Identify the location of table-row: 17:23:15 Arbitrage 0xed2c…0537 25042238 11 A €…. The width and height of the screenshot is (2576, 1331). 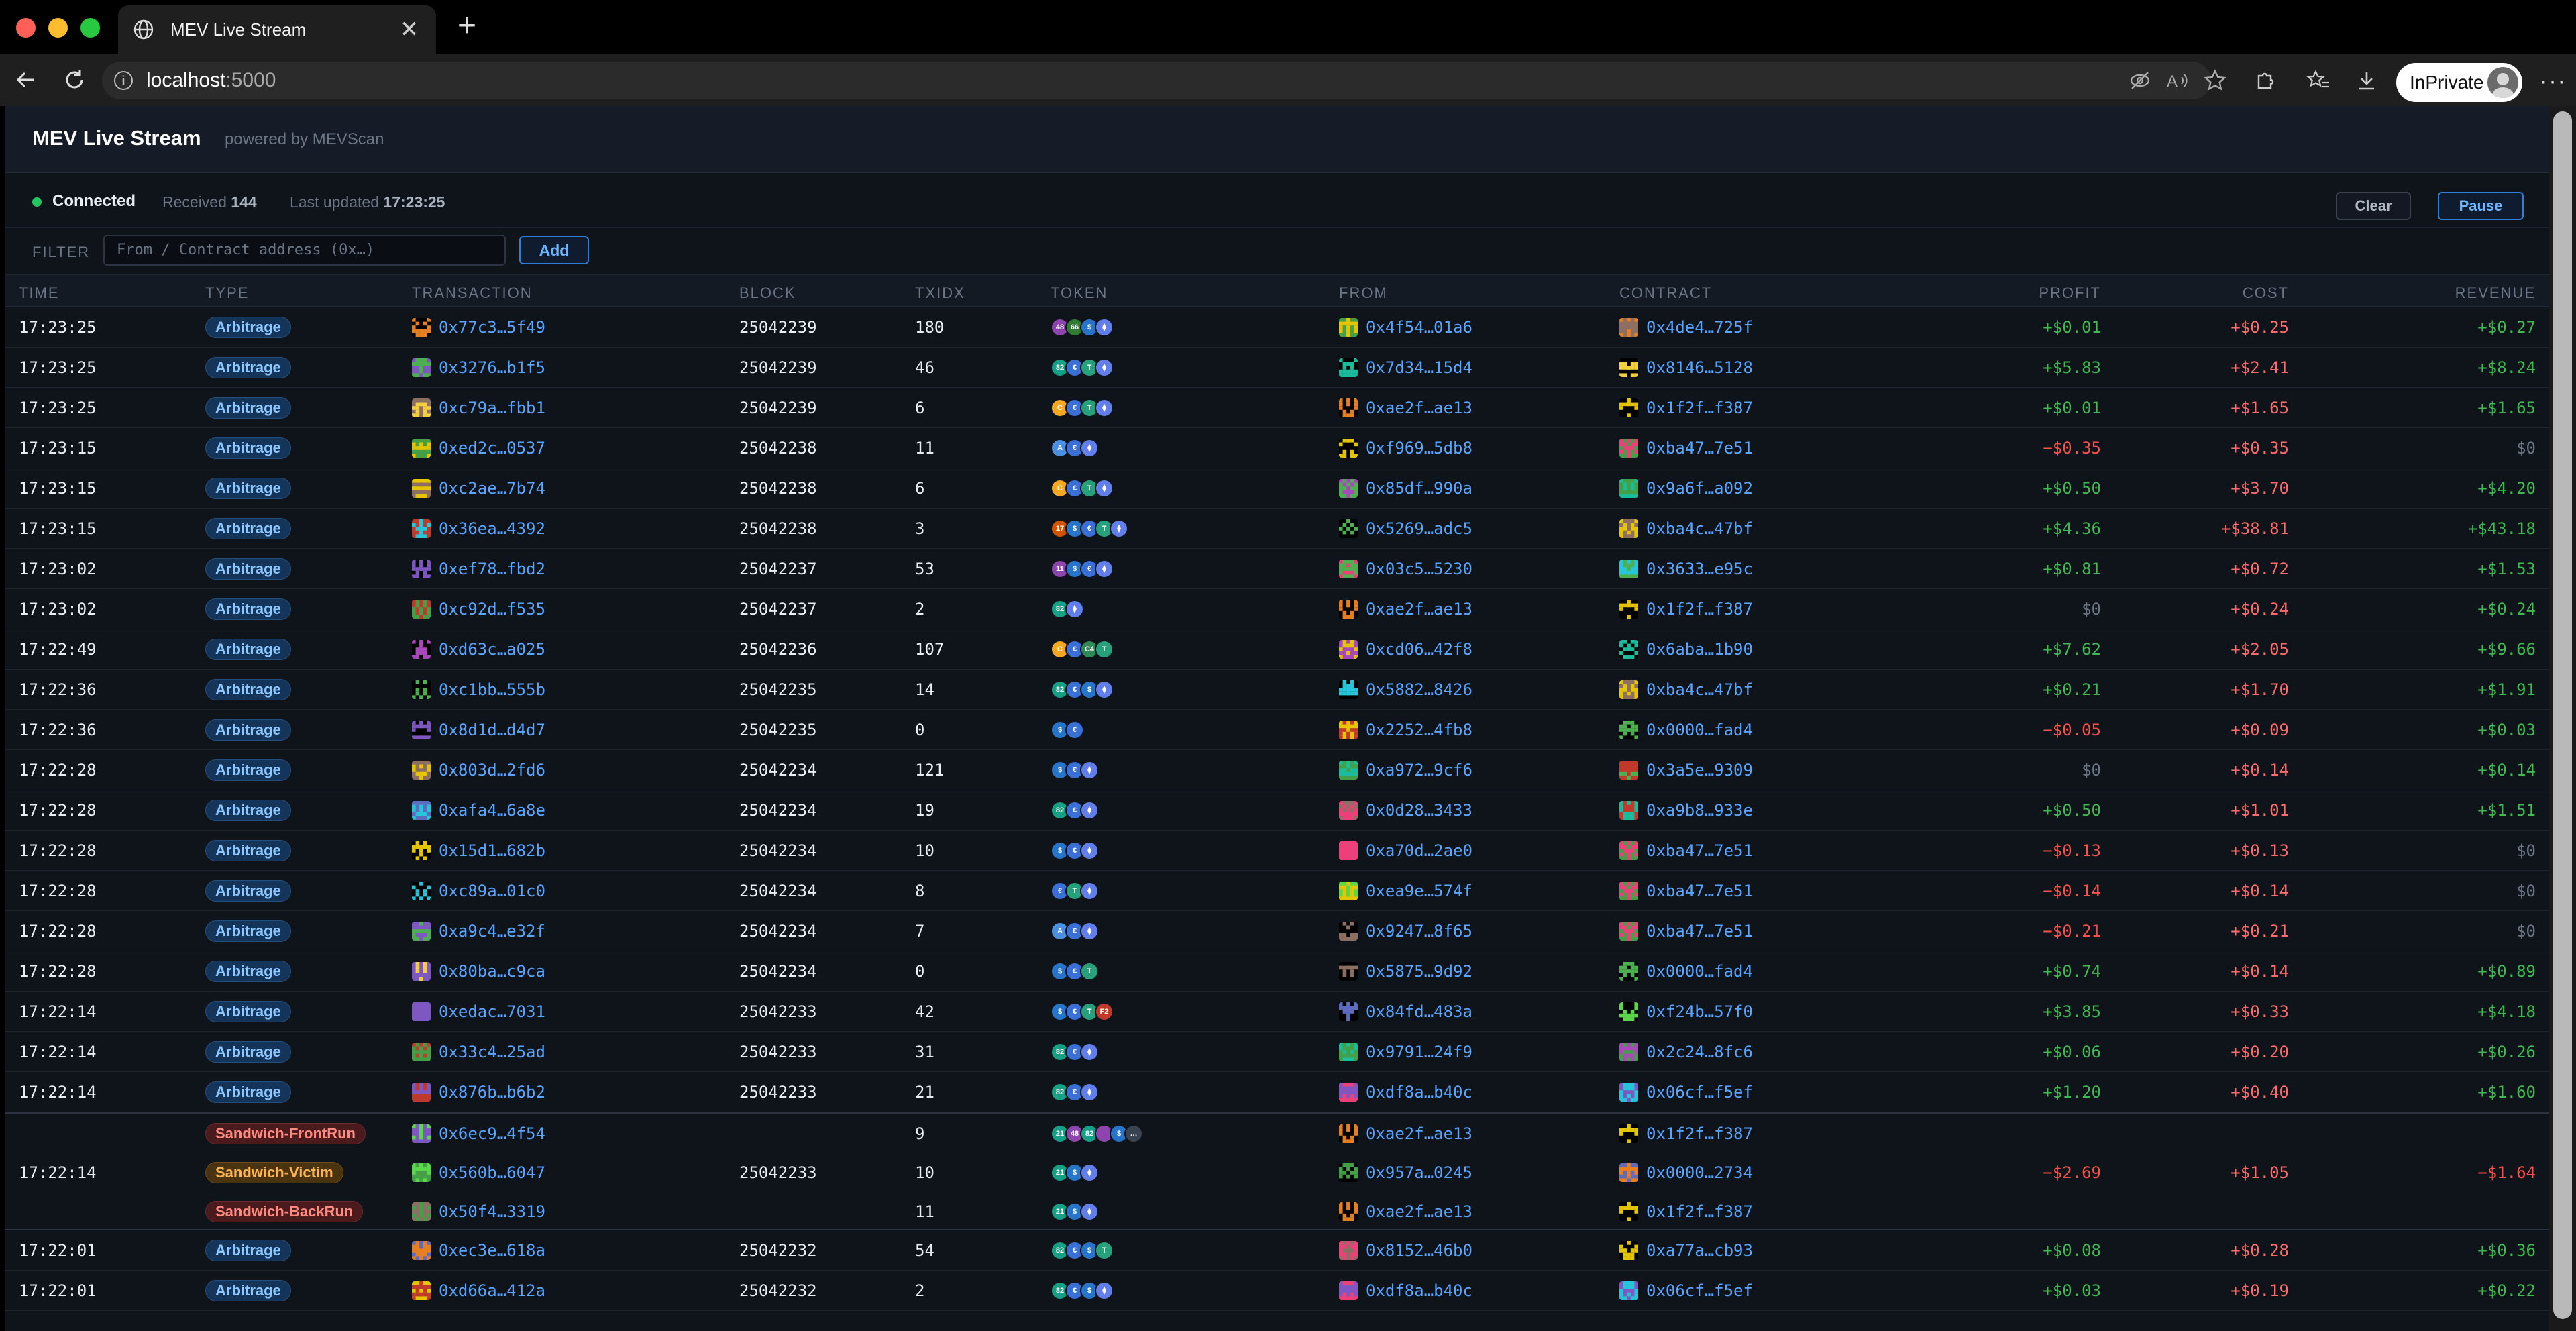
(1277, 448).